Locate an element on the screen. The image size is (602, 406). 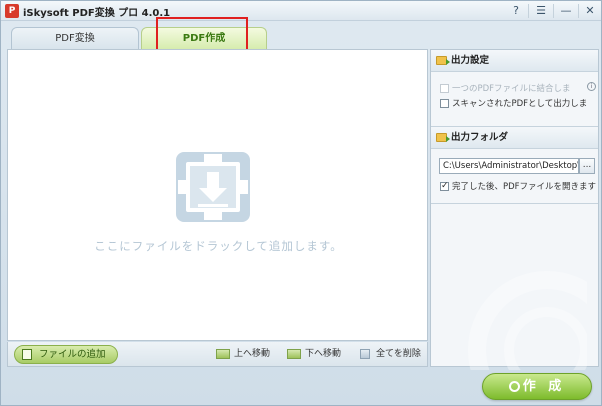
open-after-option: 完了した後、PDFファイルを開きます is located at coordinates (518, 187).